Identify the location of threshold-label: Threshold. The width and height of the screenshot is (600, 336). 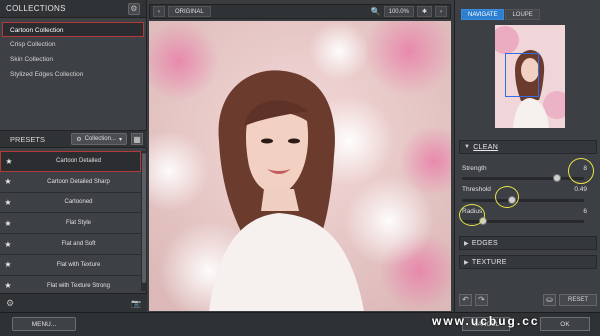
(476, 189).